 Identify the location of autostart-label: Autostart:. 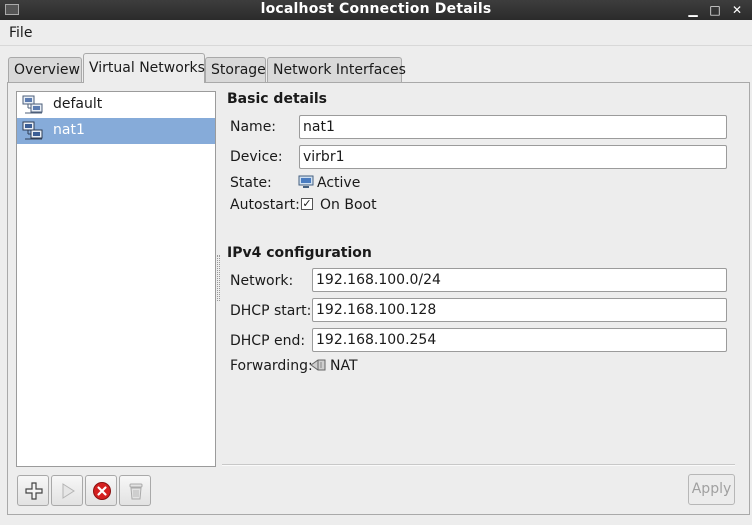
(265, 205).